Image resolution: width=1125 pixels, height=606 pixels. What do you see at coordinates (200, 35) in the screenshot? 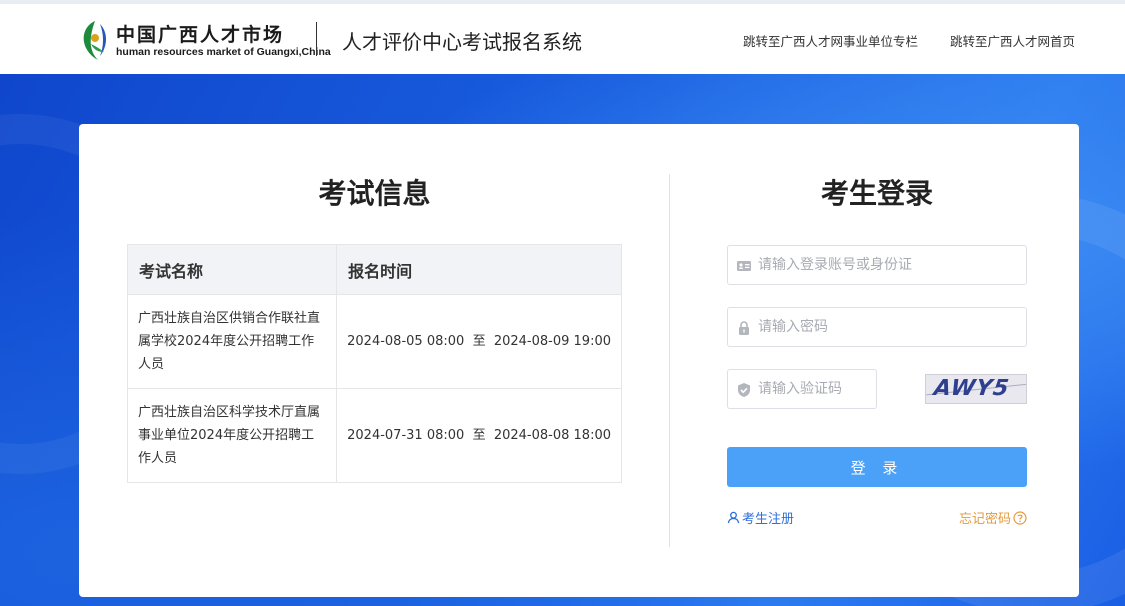
I see `logo-chinese-name: 中国广西人才市场` at bounding box center [200, 35].